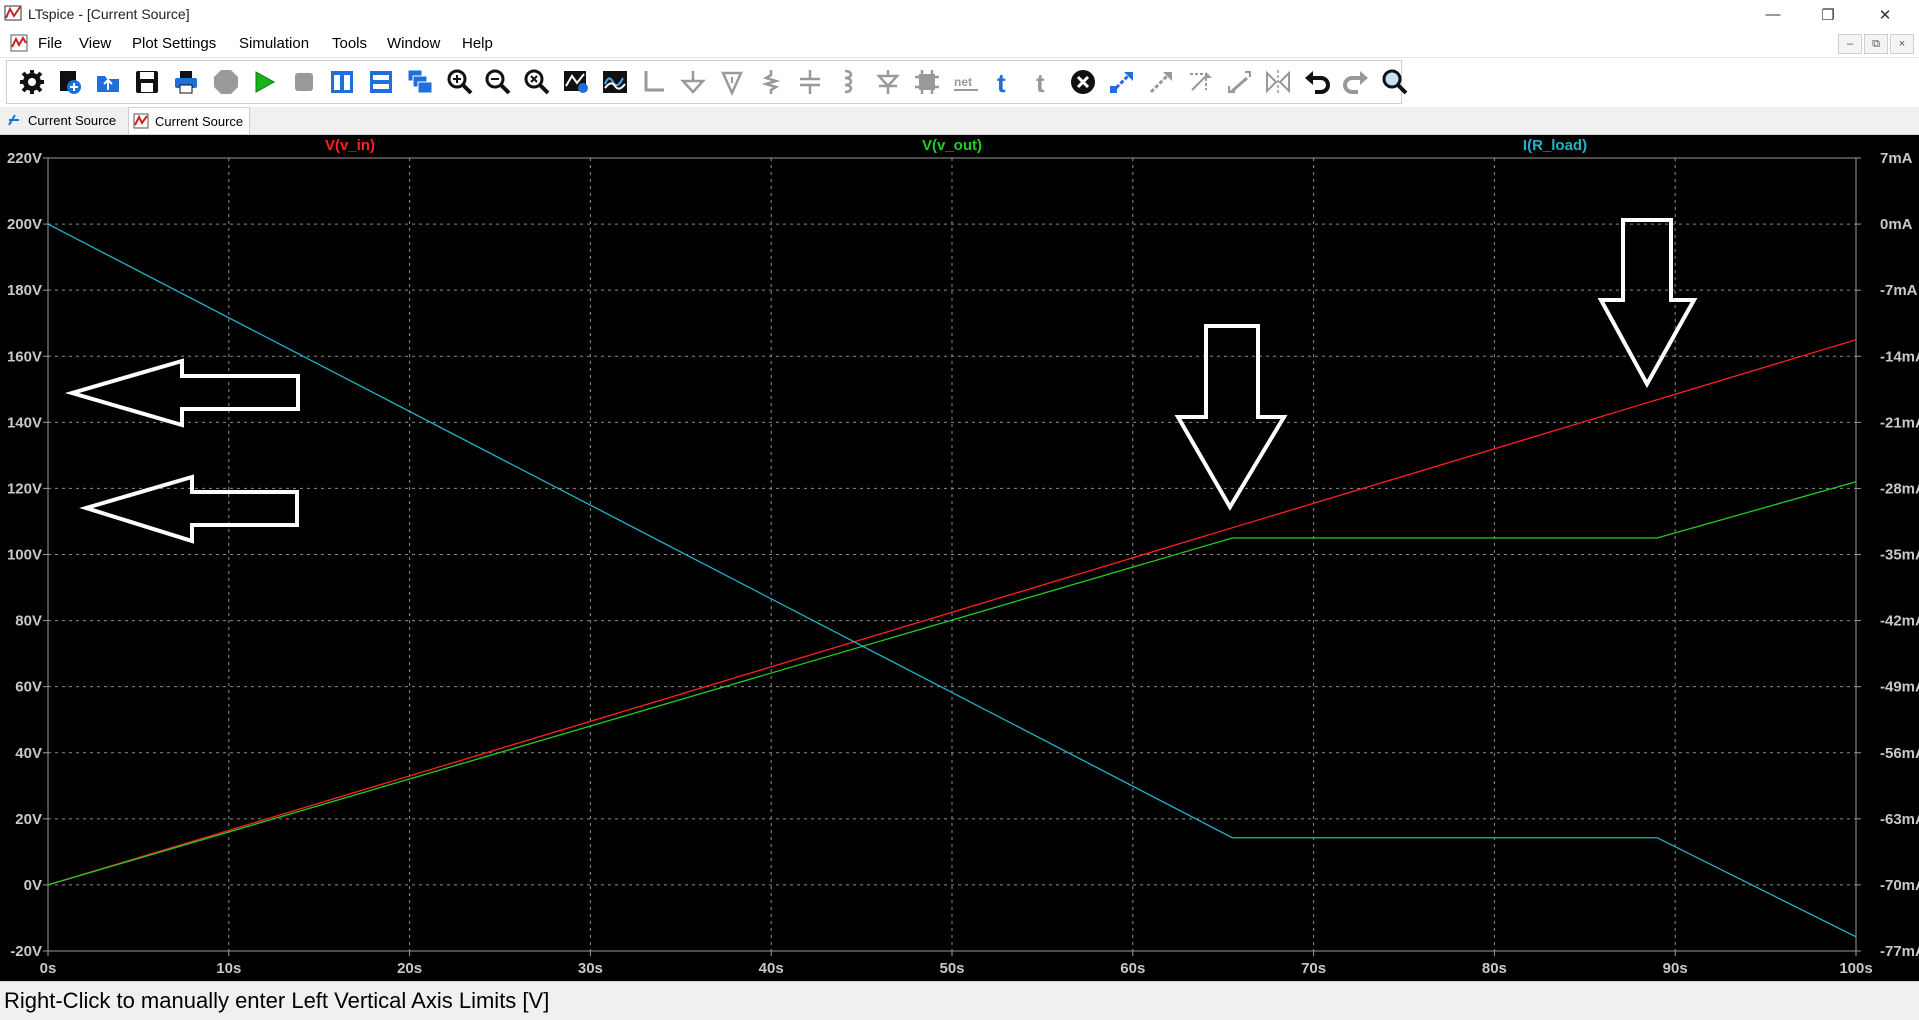 The image size is (1919, 1020). What do you see at coordinates (28, 753) in the screenshot?
I see `left-axis-tick-label: 40V` at bounding box center [28, 753].